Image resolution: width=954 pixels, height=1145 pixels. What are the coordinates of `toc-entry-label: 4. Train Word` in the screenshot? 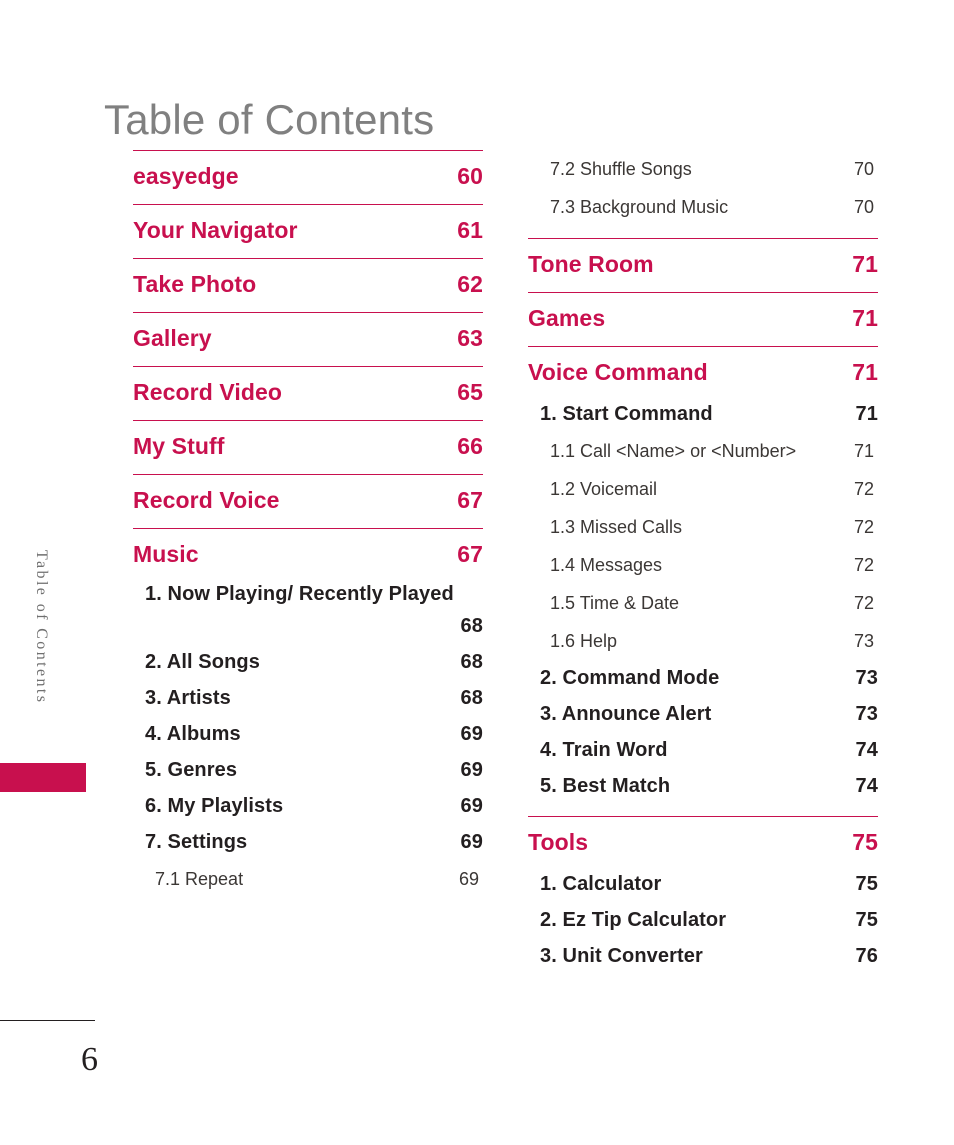 It's located at (604, 750).